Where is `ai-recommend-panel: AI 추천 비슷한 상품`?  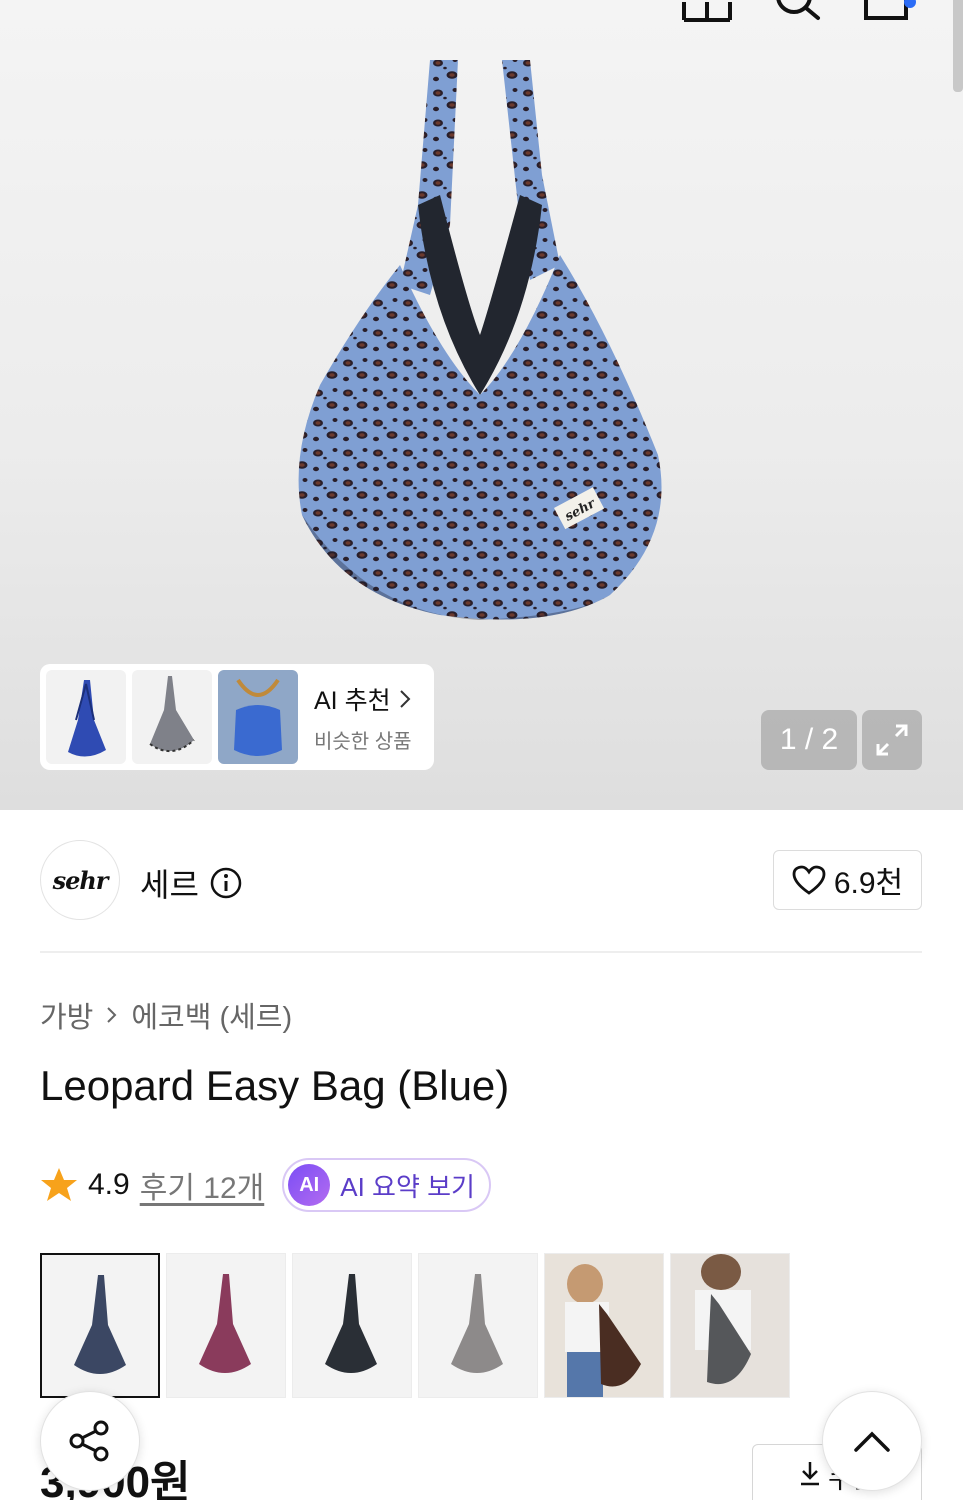 ai-recommend-panel: AI 추천 비슷한 상품 is located at coordinates (237, 717).